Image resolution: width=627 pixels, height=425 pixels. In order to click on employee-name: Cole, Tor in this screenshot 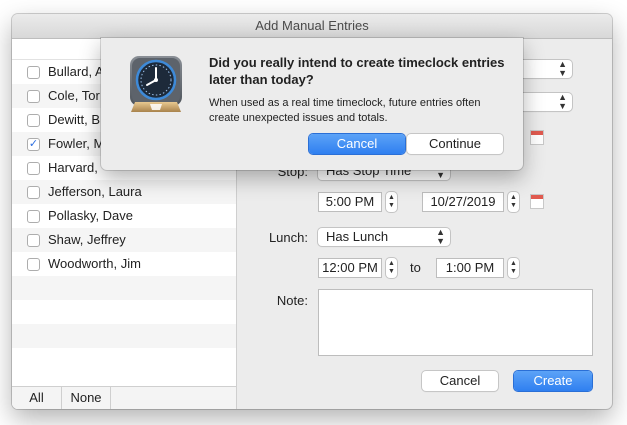, I will do `click(74, 95)`.